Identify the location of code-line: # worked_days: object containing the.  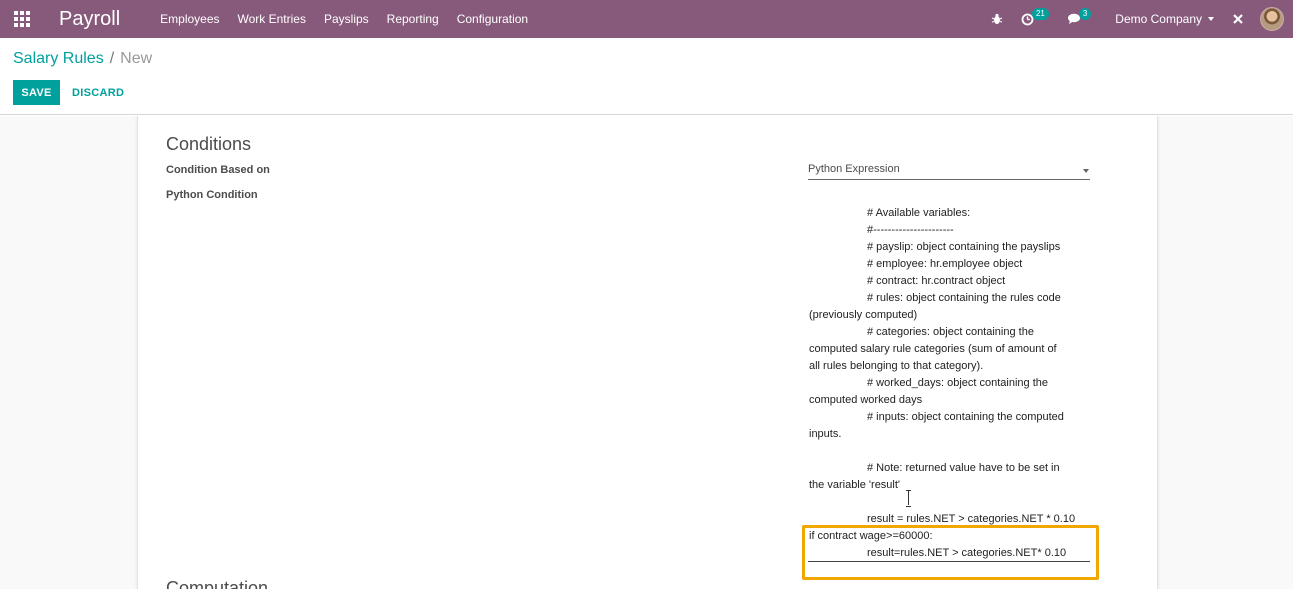
(958, 383).